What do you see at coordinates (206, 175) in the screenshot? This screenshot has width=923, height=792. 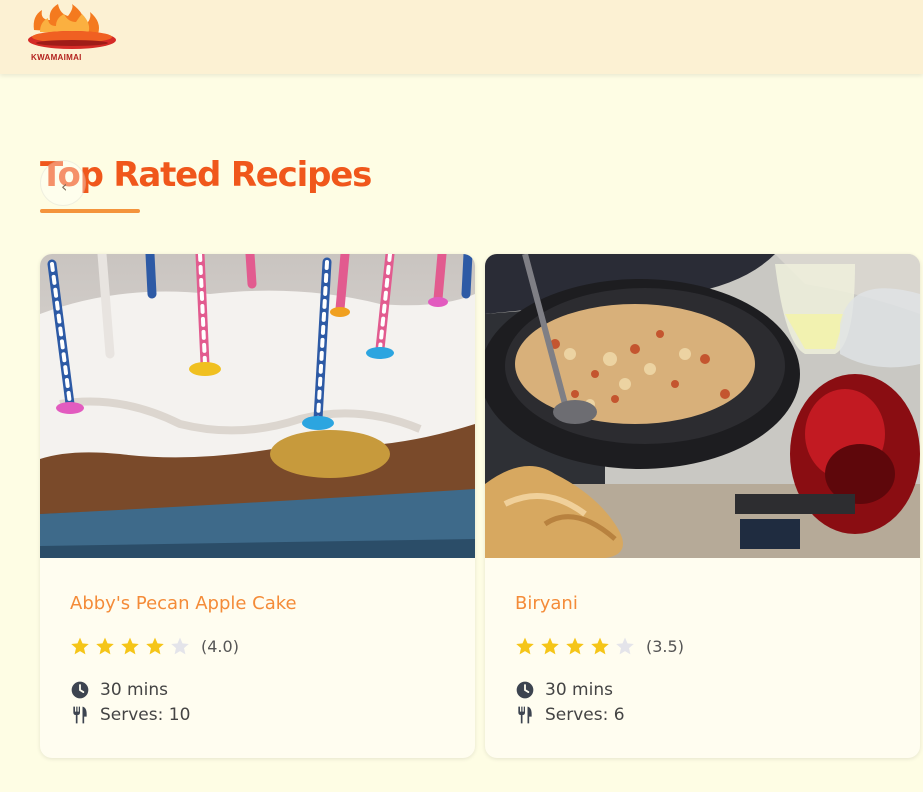 I see `section-title: Top Rated Recipes` at bounding box center [206, 175].